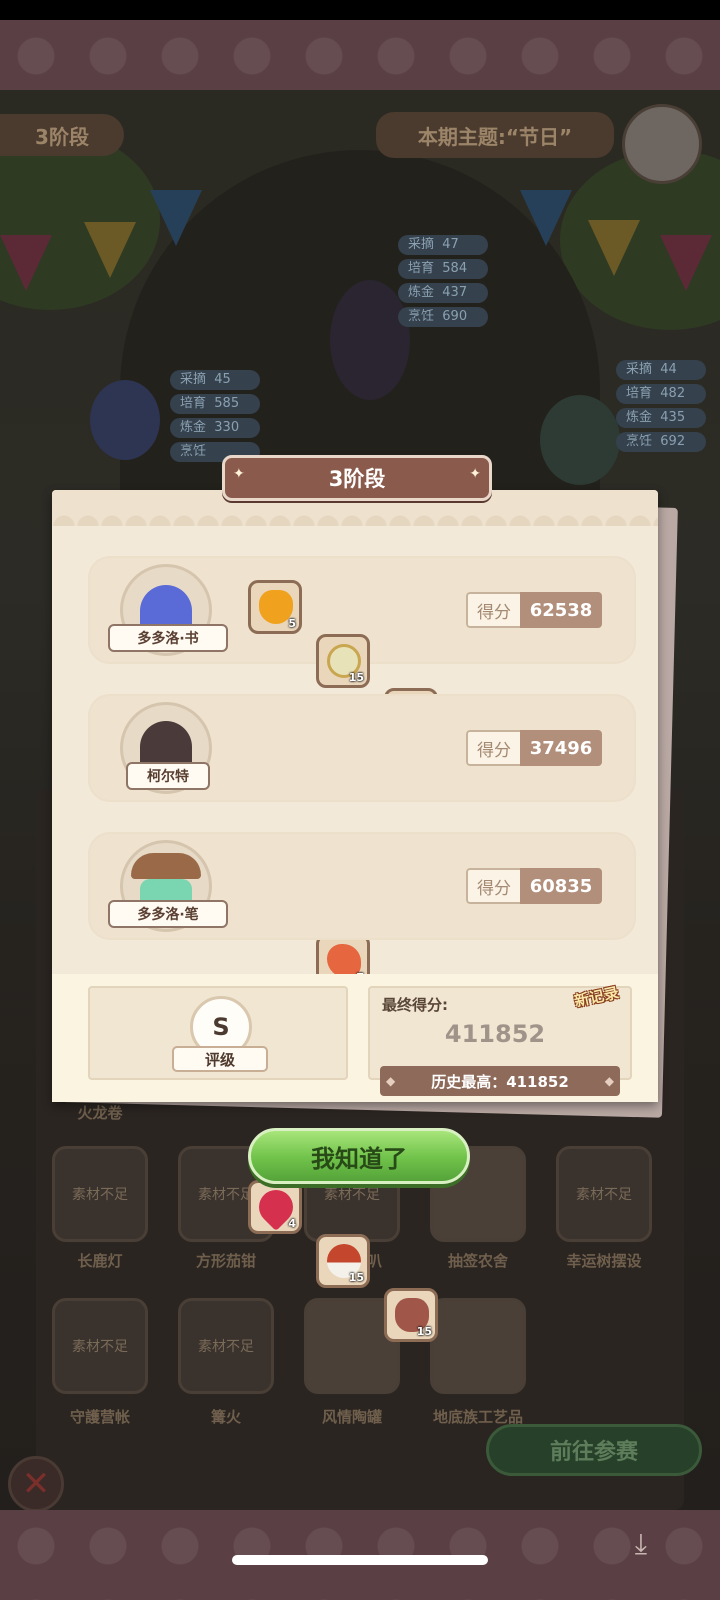 The height and width of the screenshot is (1600, 720). What do you see at coordinates (415, 1005) in the screenshot?
I see `final-score-label: 最终得分:` at bounding box center [415, 1005].